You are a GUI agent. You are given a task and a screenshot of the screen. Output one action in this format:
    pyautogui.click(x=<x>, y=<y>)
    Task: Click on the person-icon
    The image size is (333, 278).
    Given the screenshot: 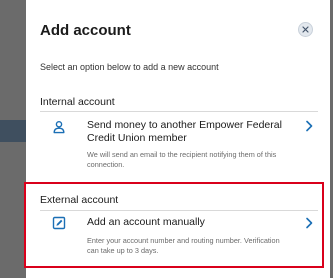 What is the action you would take?
    pyautogui.click(x=59, y=127)
    